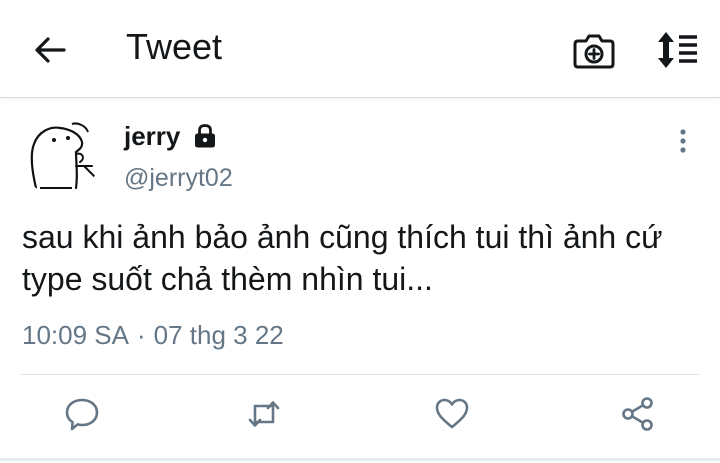 Image resolution: width=720 pixels, height=463 pixels. What do you see at coordinates (174, 46) in the screenshot?
I see `page-title: Tweet` at bounding box center [174, 46].